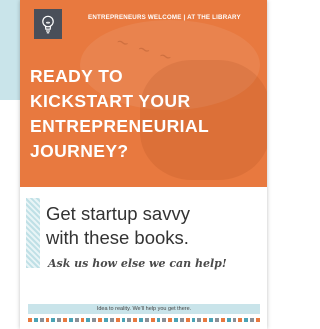 The width and height of the screenshot is (320, 329). I want to click on decorative-dash-row, so click(144, 320).